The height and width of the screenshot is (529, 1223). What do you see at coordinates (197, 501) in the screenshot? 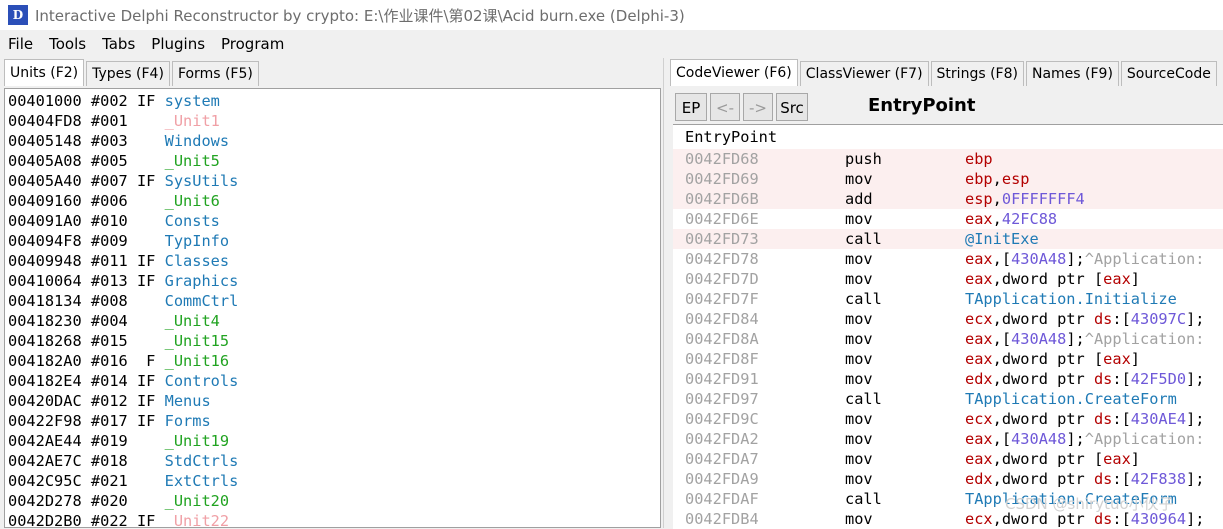
I see `unit-name: _Unit20` at bounding box center [197, 501].